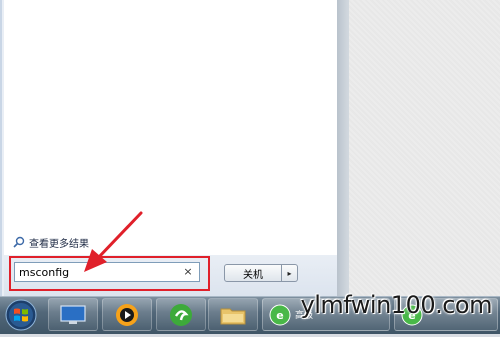 The height and width of the screenshot is (337, 500). Describe the element at coordinates (396, 305) in the screenshot. I see `site-watermark: ylmfwin100.com` at that location.